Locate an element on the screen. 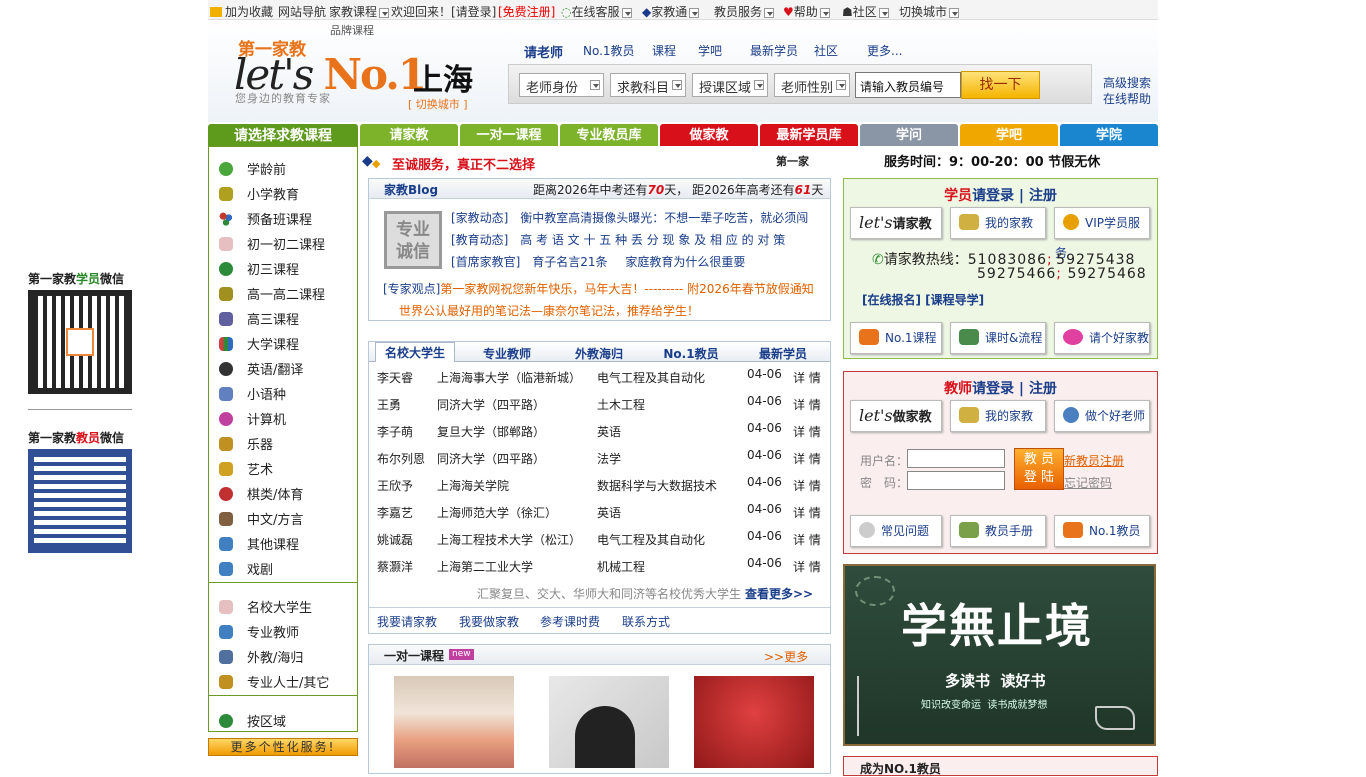 Image resolution: width=1366 pixels, height=777 pixels. tab-xuewen: 学问 is located at coordinates (909, 135).